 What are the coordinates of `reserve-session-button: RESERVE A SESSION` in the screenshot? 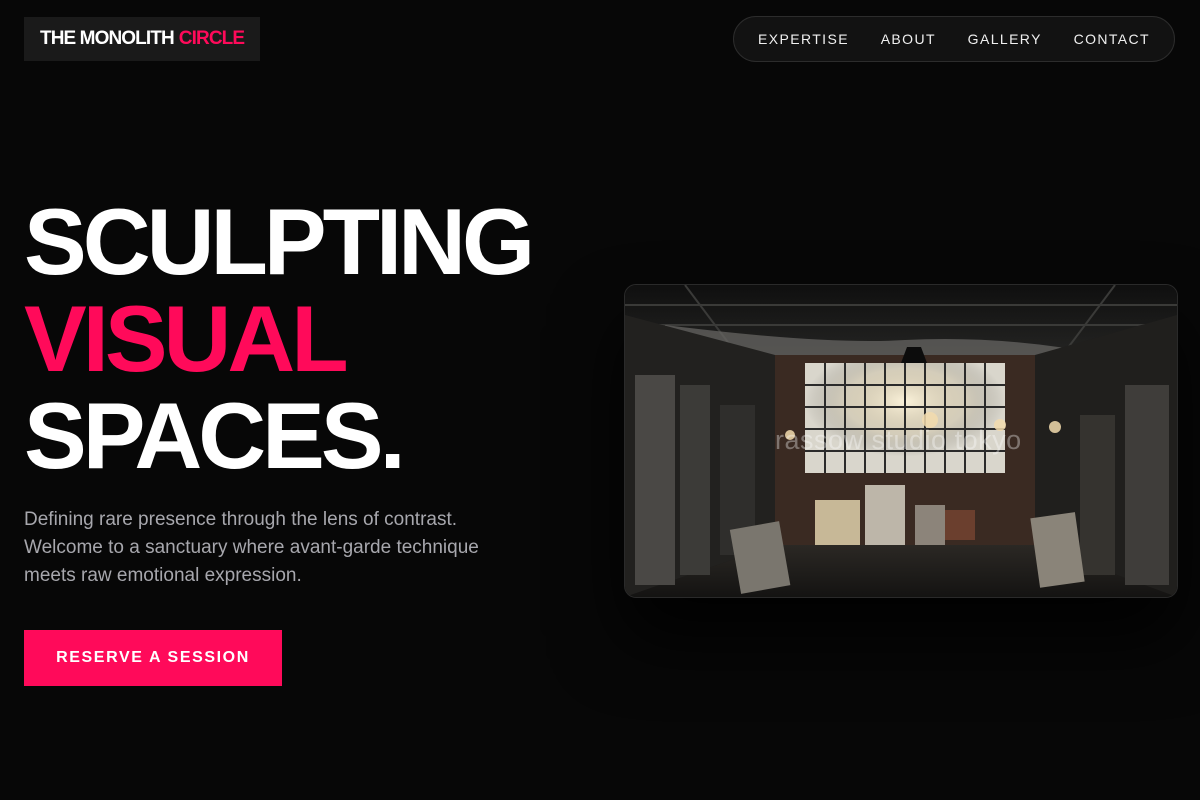 It's located at (153, 658).